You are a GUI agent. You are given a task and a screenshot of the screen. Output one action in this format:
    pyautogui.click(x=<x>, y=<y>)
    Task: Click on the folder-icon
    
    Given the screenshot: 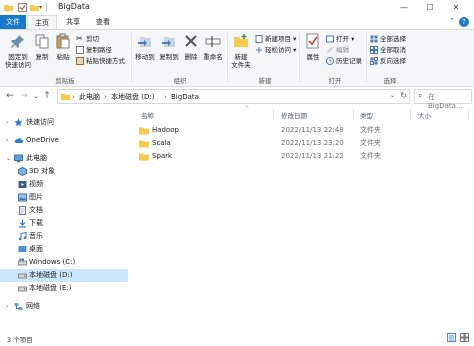 What is the action you would take?
    pyautogui.click(x=144, y=144)
    